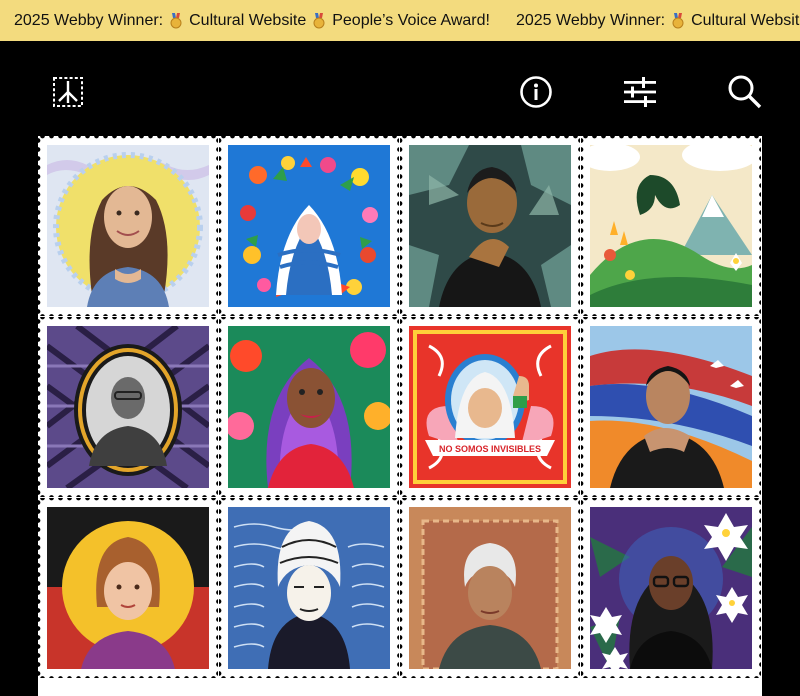 This screenshot has width=800, height=696. Describe the element at coordinates (490, 449) in the screenshot. I see `ribbon-label: NO SOMOS INVISIBLES` at that location.